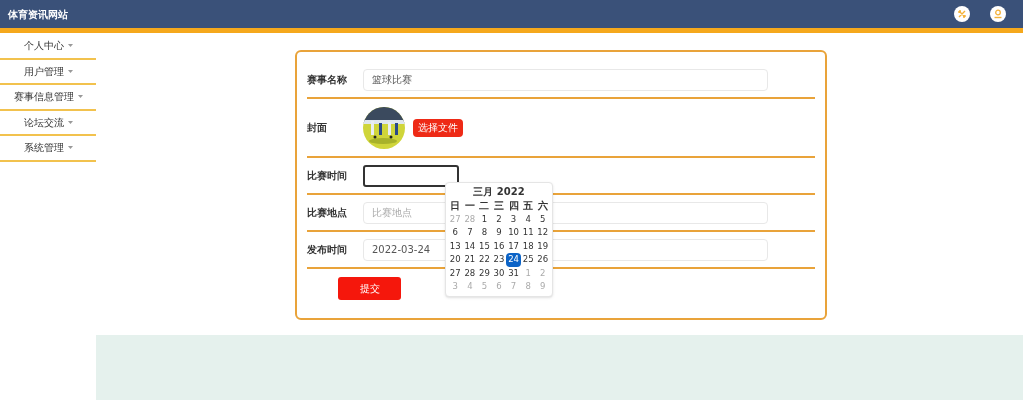 This screenshot has height=400, width=1023. What do you see at coordinates (542, 246) in the screenshot?
I see `calendar-day: 19` at bounding box center [542, 246].